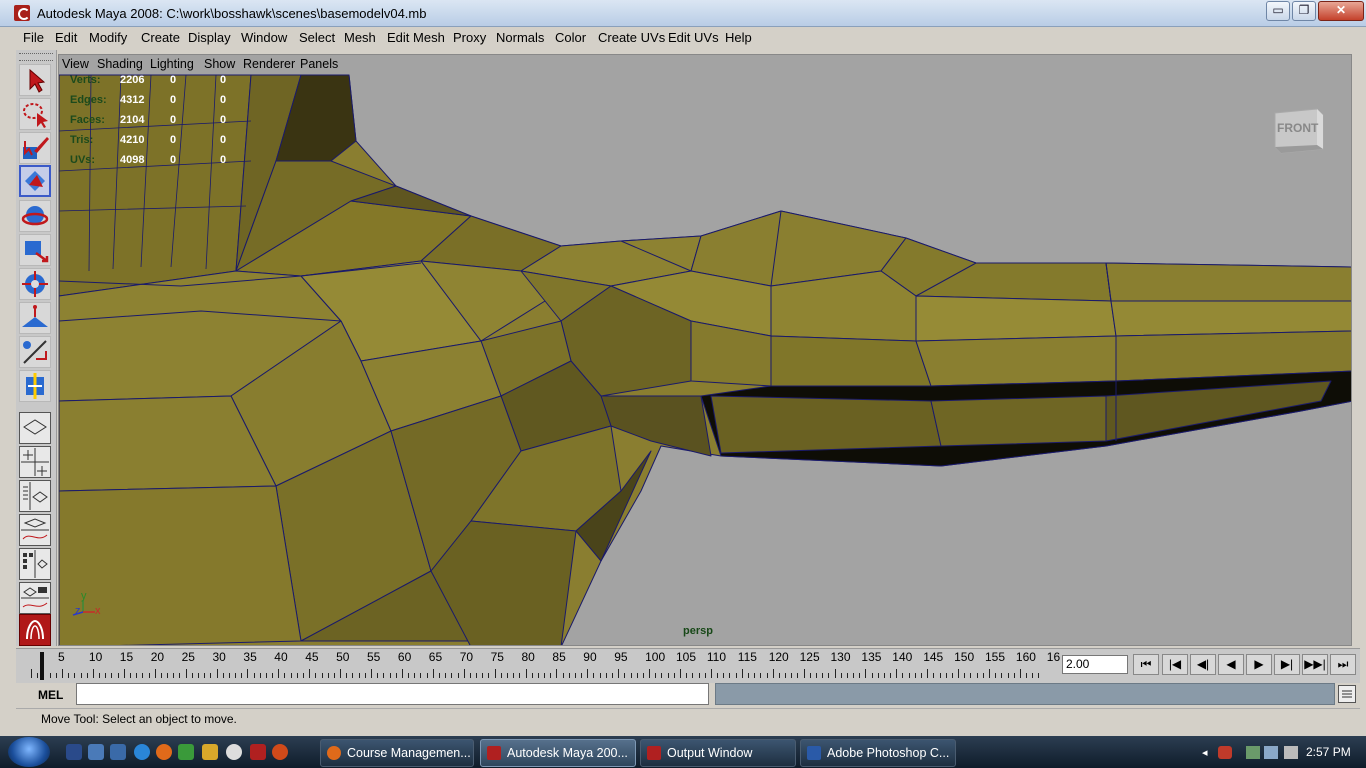  What do you see at coordinates (319, 64) in the screenshot?
I see `panel-menu-panels: Panels` at bounding box center [319, 64].